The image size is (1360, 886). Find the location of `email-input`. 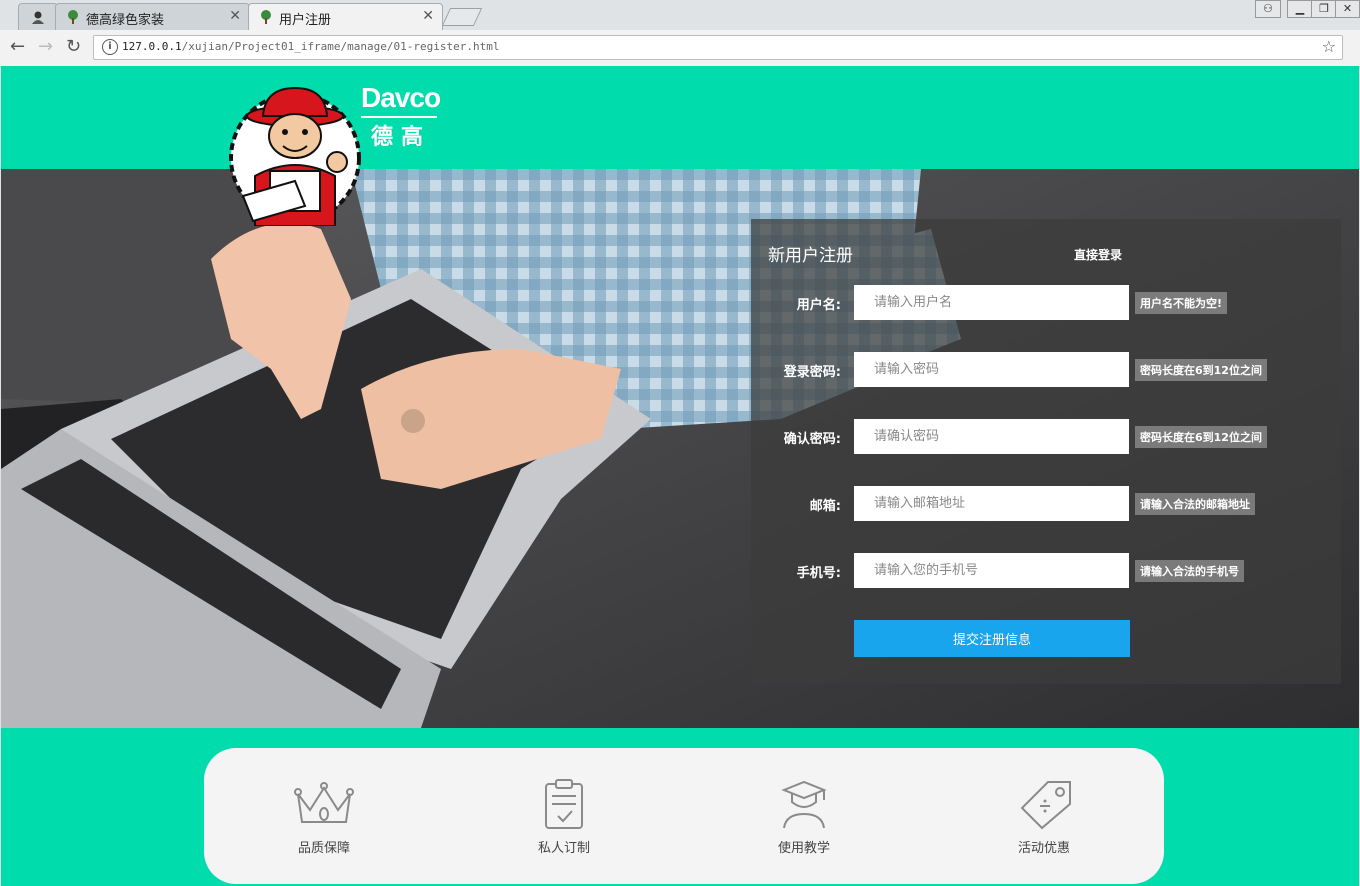

email-input is located at coordinates (991, 503).